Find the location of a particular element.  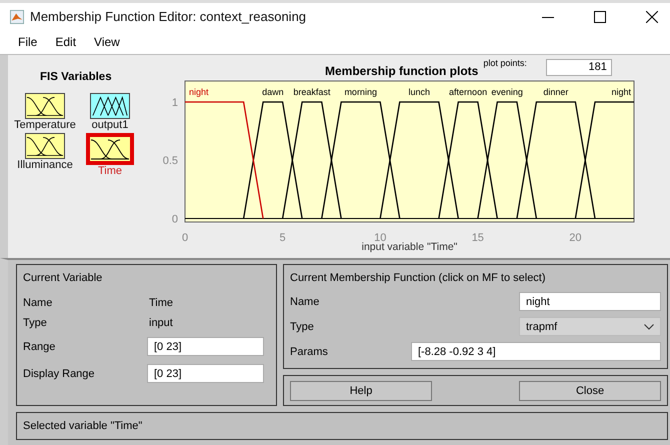

field-value: input is located at coordinates (161, 323).